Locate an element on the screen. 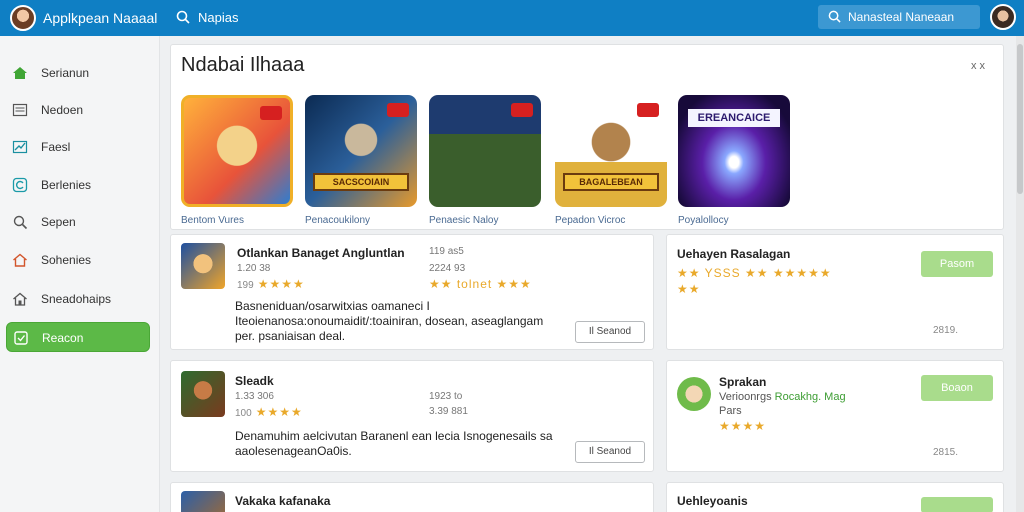 This screenshot has height=512, width=1024. side-card-title: Uehayen Rasalagan is located at coordinates (733, 254).